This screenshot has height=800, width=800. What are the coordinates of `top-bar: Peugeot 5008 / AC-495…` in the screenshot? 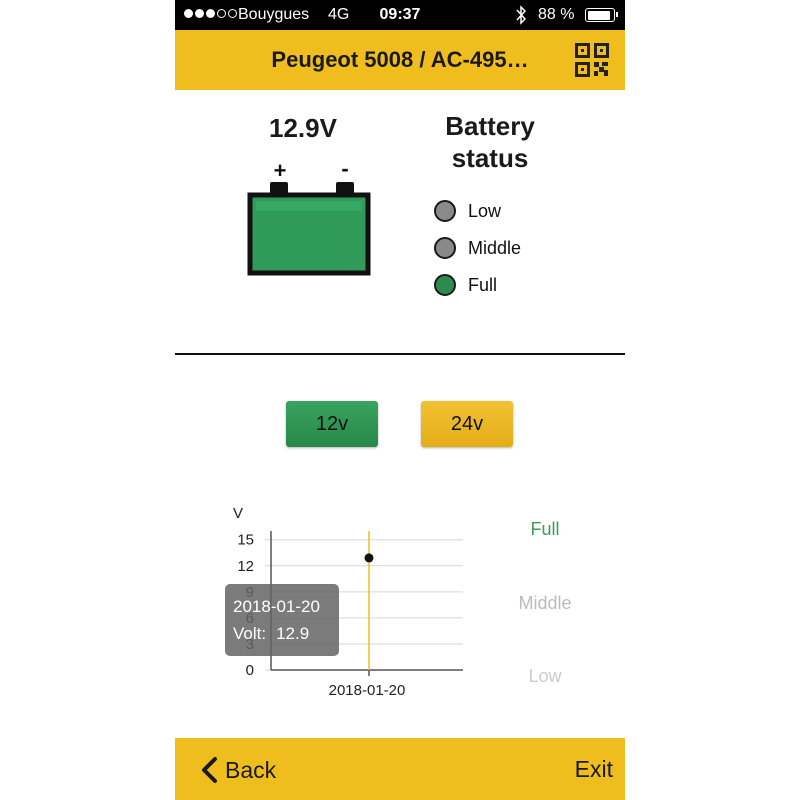 It's located at (400, 60).